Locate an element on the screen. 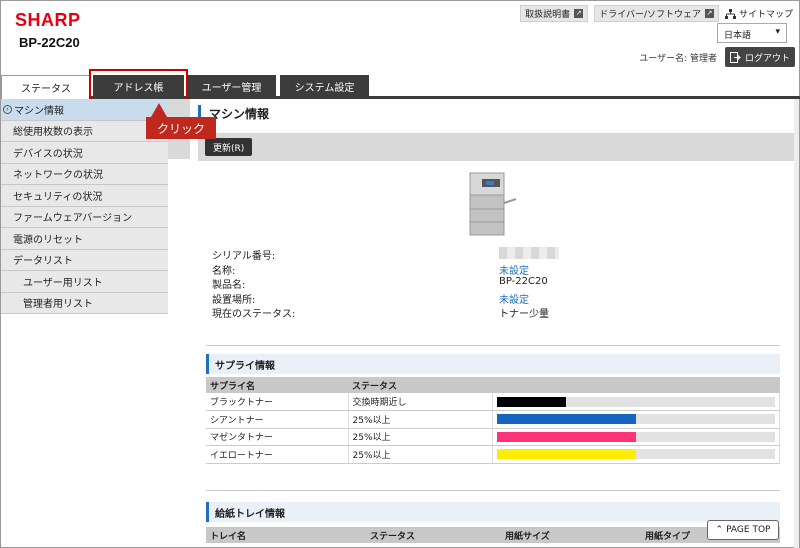  manual-link: 取扱説明書 ↗ is located at coordinates (554, 13).